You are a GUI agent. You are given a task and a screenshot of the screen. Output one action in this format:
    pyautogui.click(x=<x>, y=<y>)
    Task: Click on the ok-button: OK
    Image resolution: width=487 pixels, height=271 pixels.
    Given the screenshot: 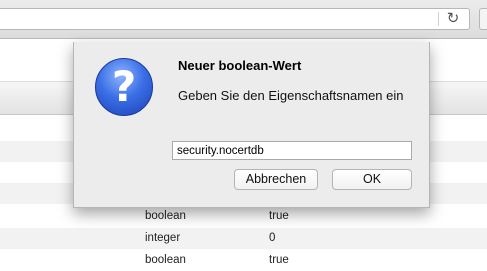 What is the action you would take?
    pyautogui.click(x=372, y=179)
    